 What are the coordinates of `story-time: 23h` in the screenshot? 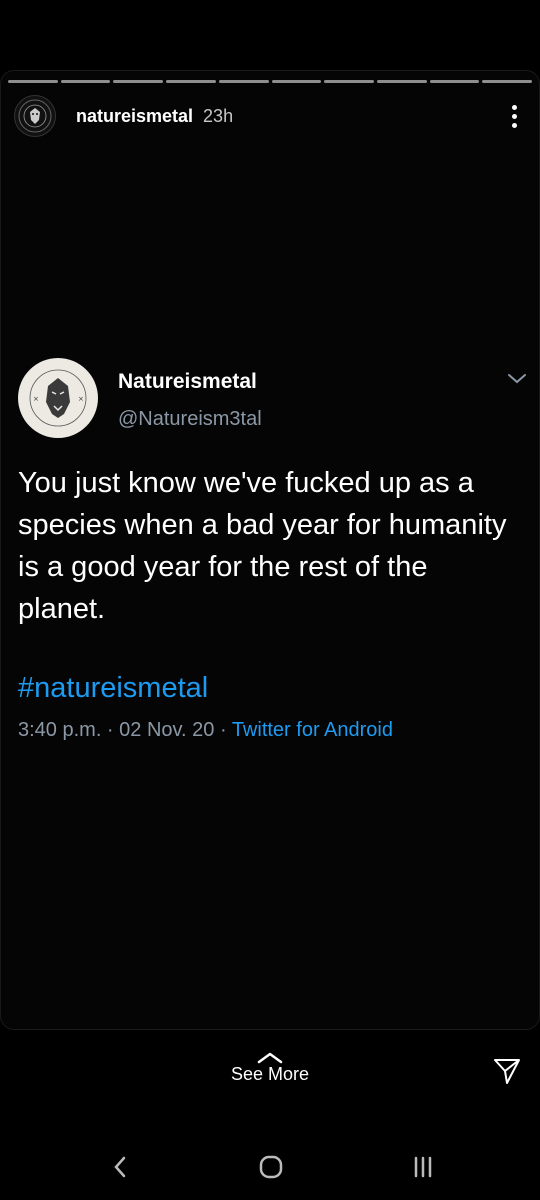 It's located at (218, 115).